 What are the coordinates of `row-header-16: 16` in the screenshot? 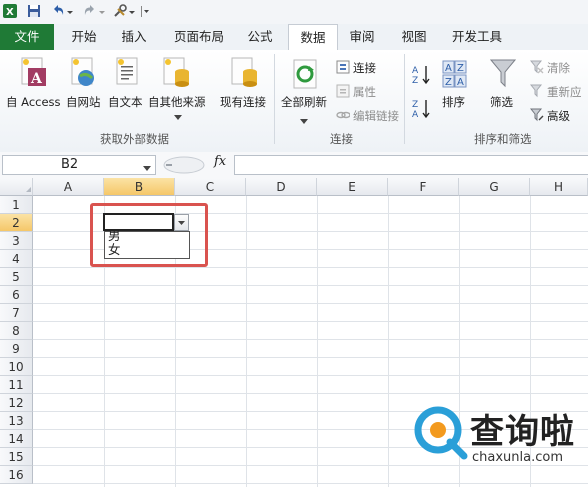 It's located at (16, 475).